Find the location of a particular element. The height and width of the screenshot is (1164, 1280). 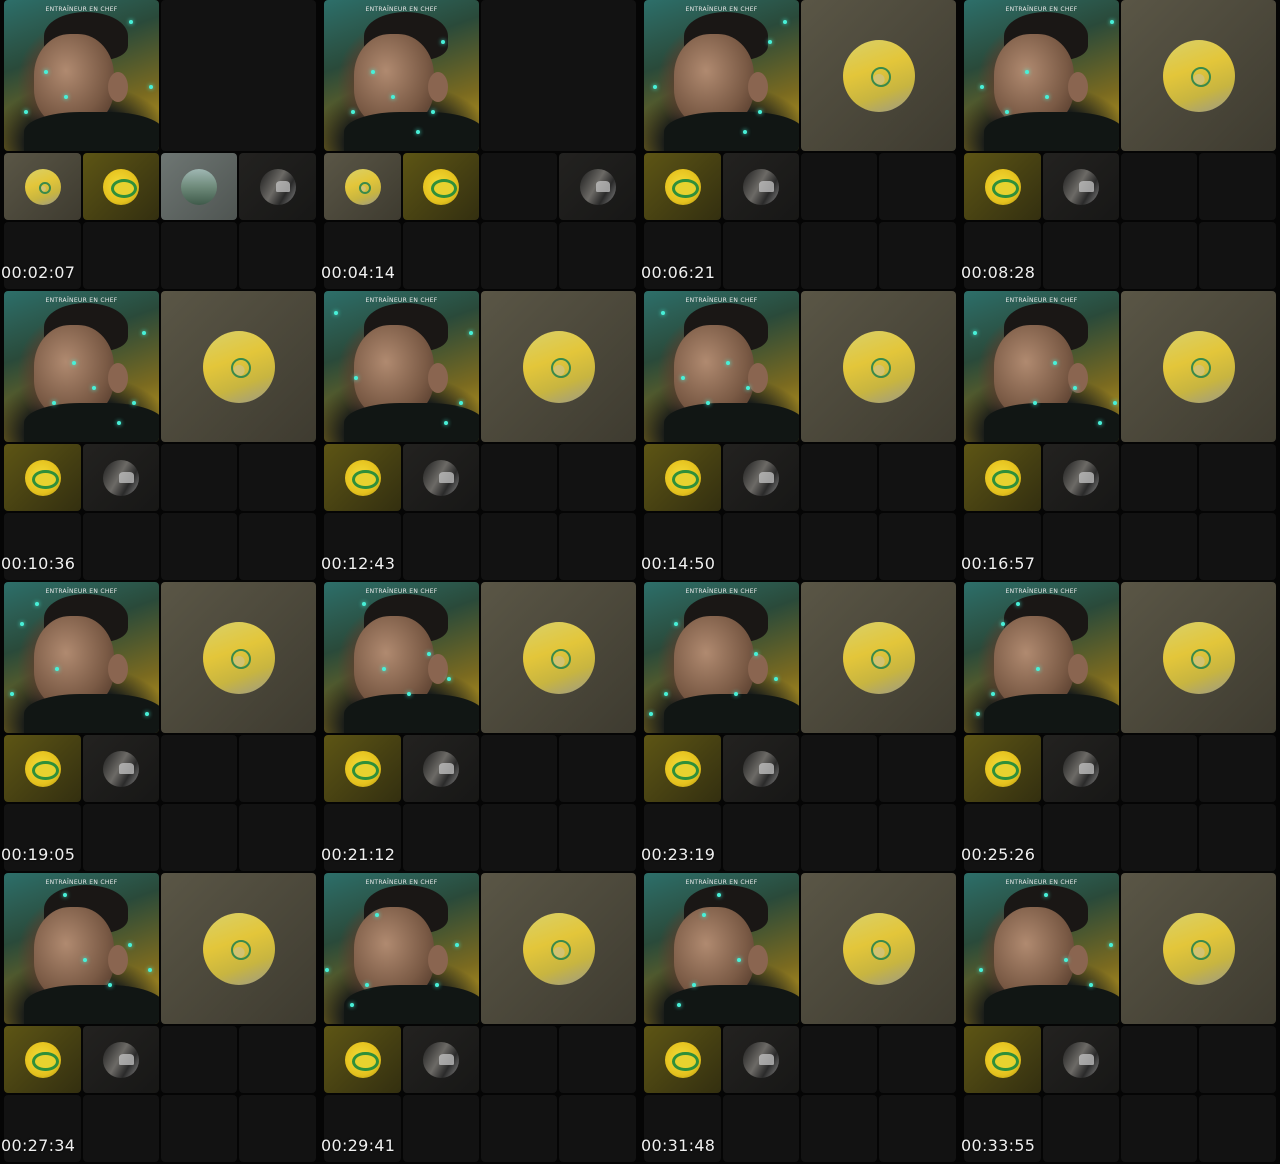

frame-timestamp: 00:08:28 is located at coordinates (998, 272).